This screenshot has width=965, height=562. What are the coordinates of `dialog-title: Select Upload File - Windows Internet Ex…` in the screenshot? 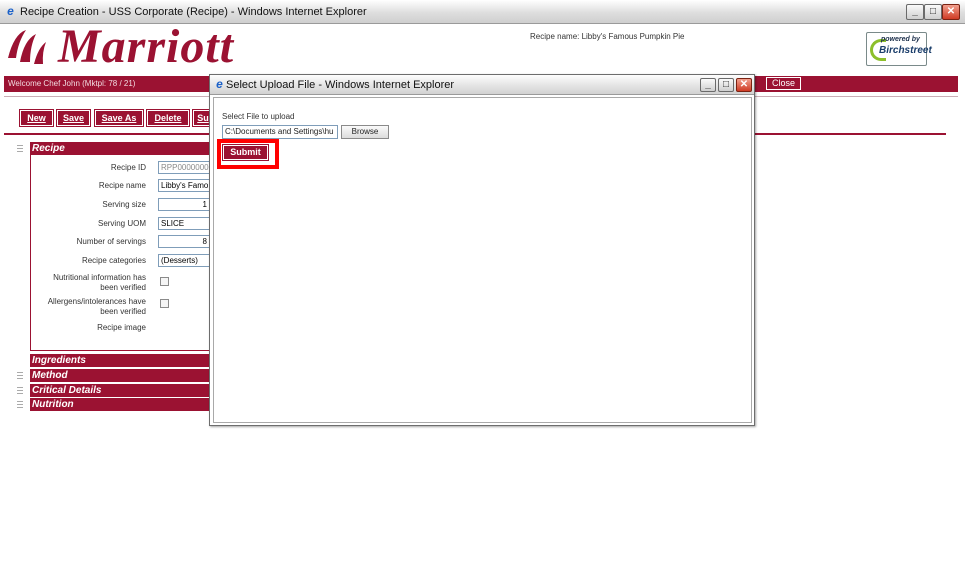 It's located at (340, 85).